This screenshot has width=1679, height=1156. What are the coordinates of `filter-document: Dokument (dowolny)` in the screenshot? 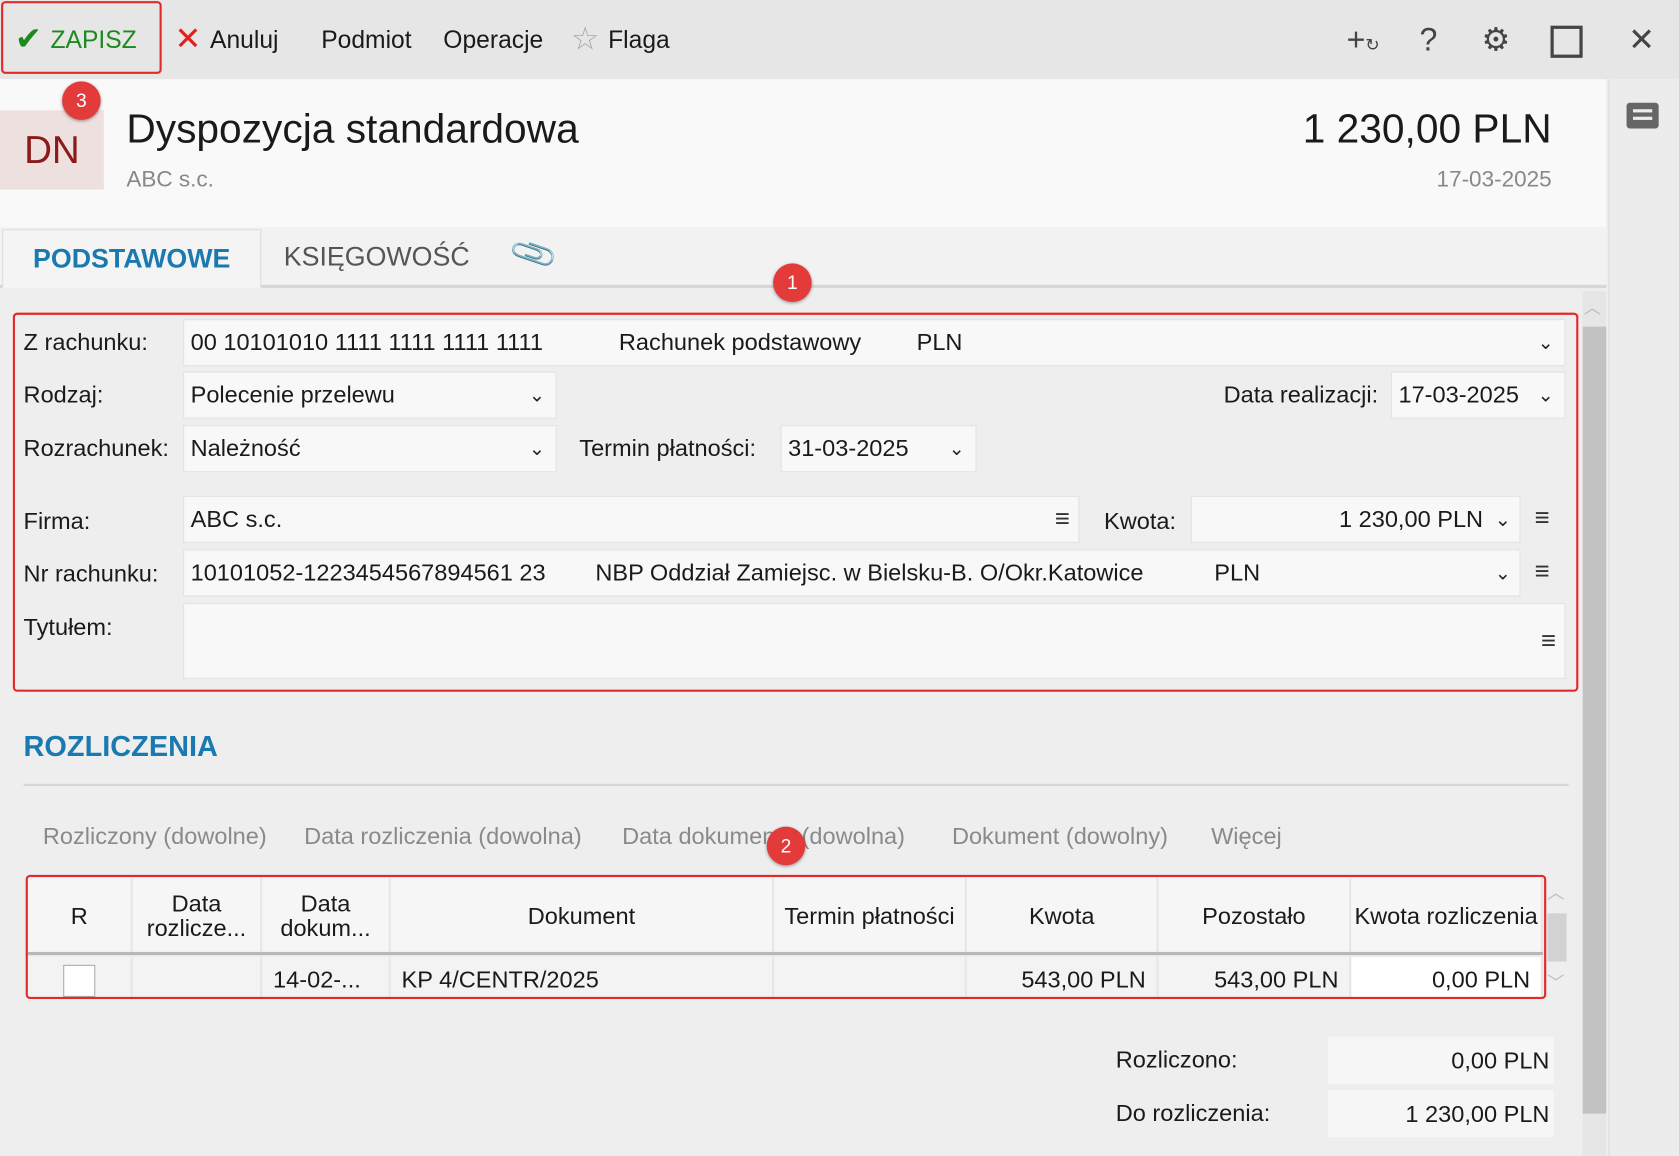 It's located at (1060, 836).